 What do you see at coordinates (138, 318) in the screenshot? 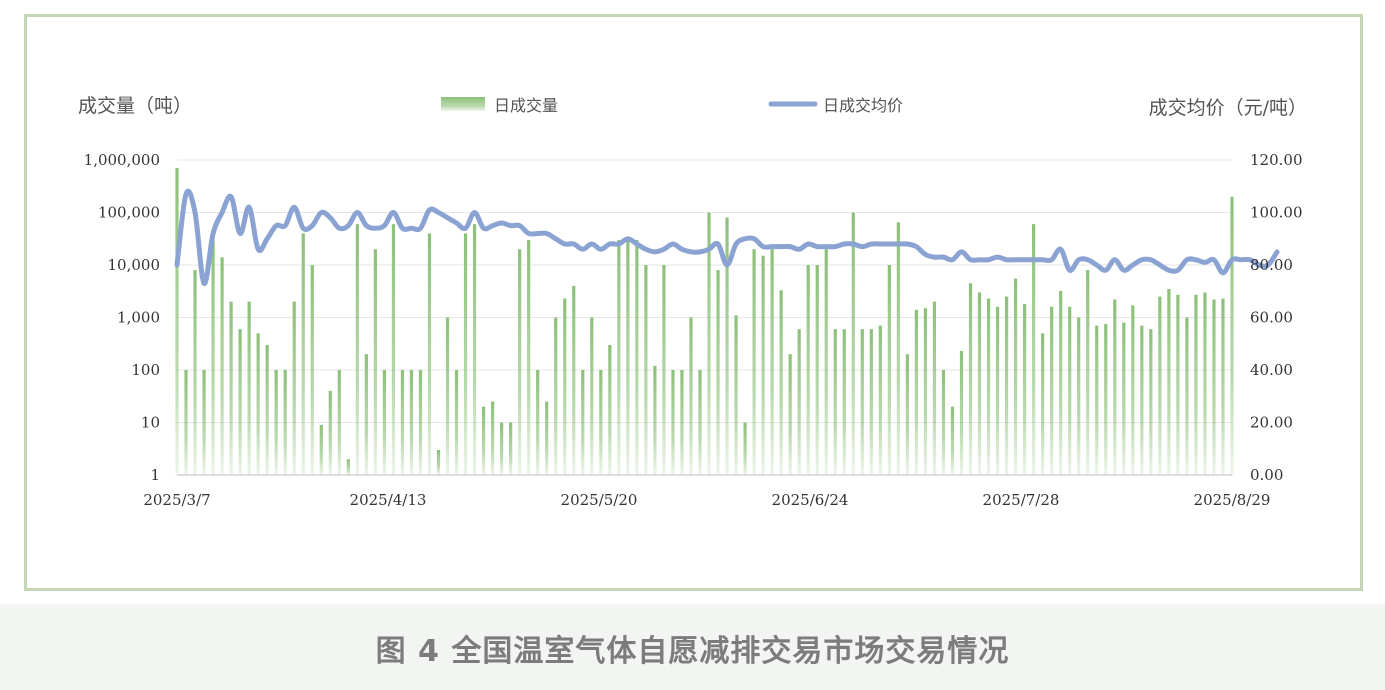
I see `left-tick-label: 1,000` at bounding box center [138, 318].